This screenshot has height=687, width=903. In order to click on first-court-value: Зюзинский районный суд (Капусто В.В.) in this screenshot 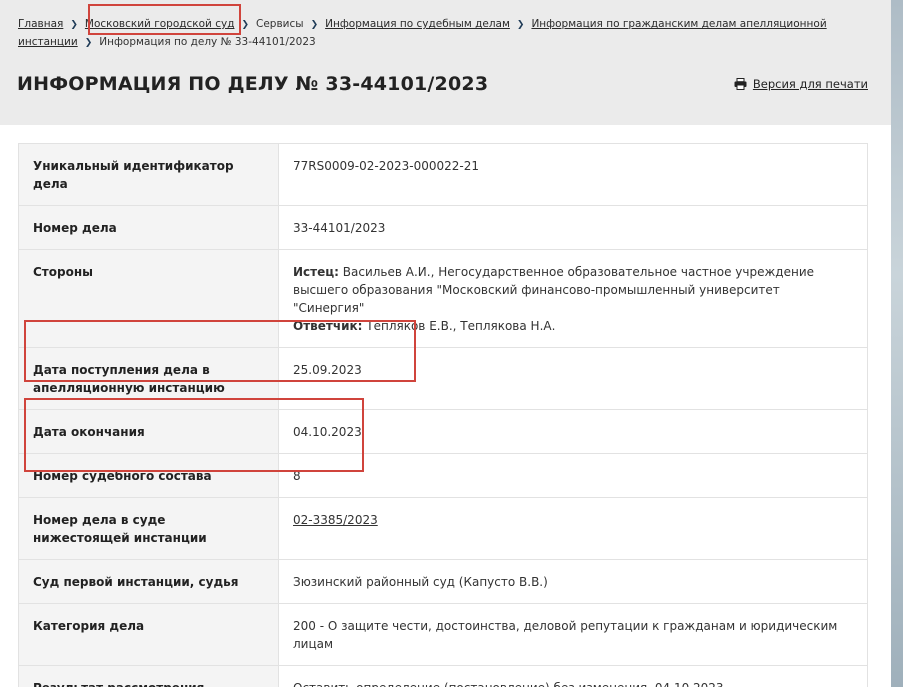, I will do `click(573, 581)`.